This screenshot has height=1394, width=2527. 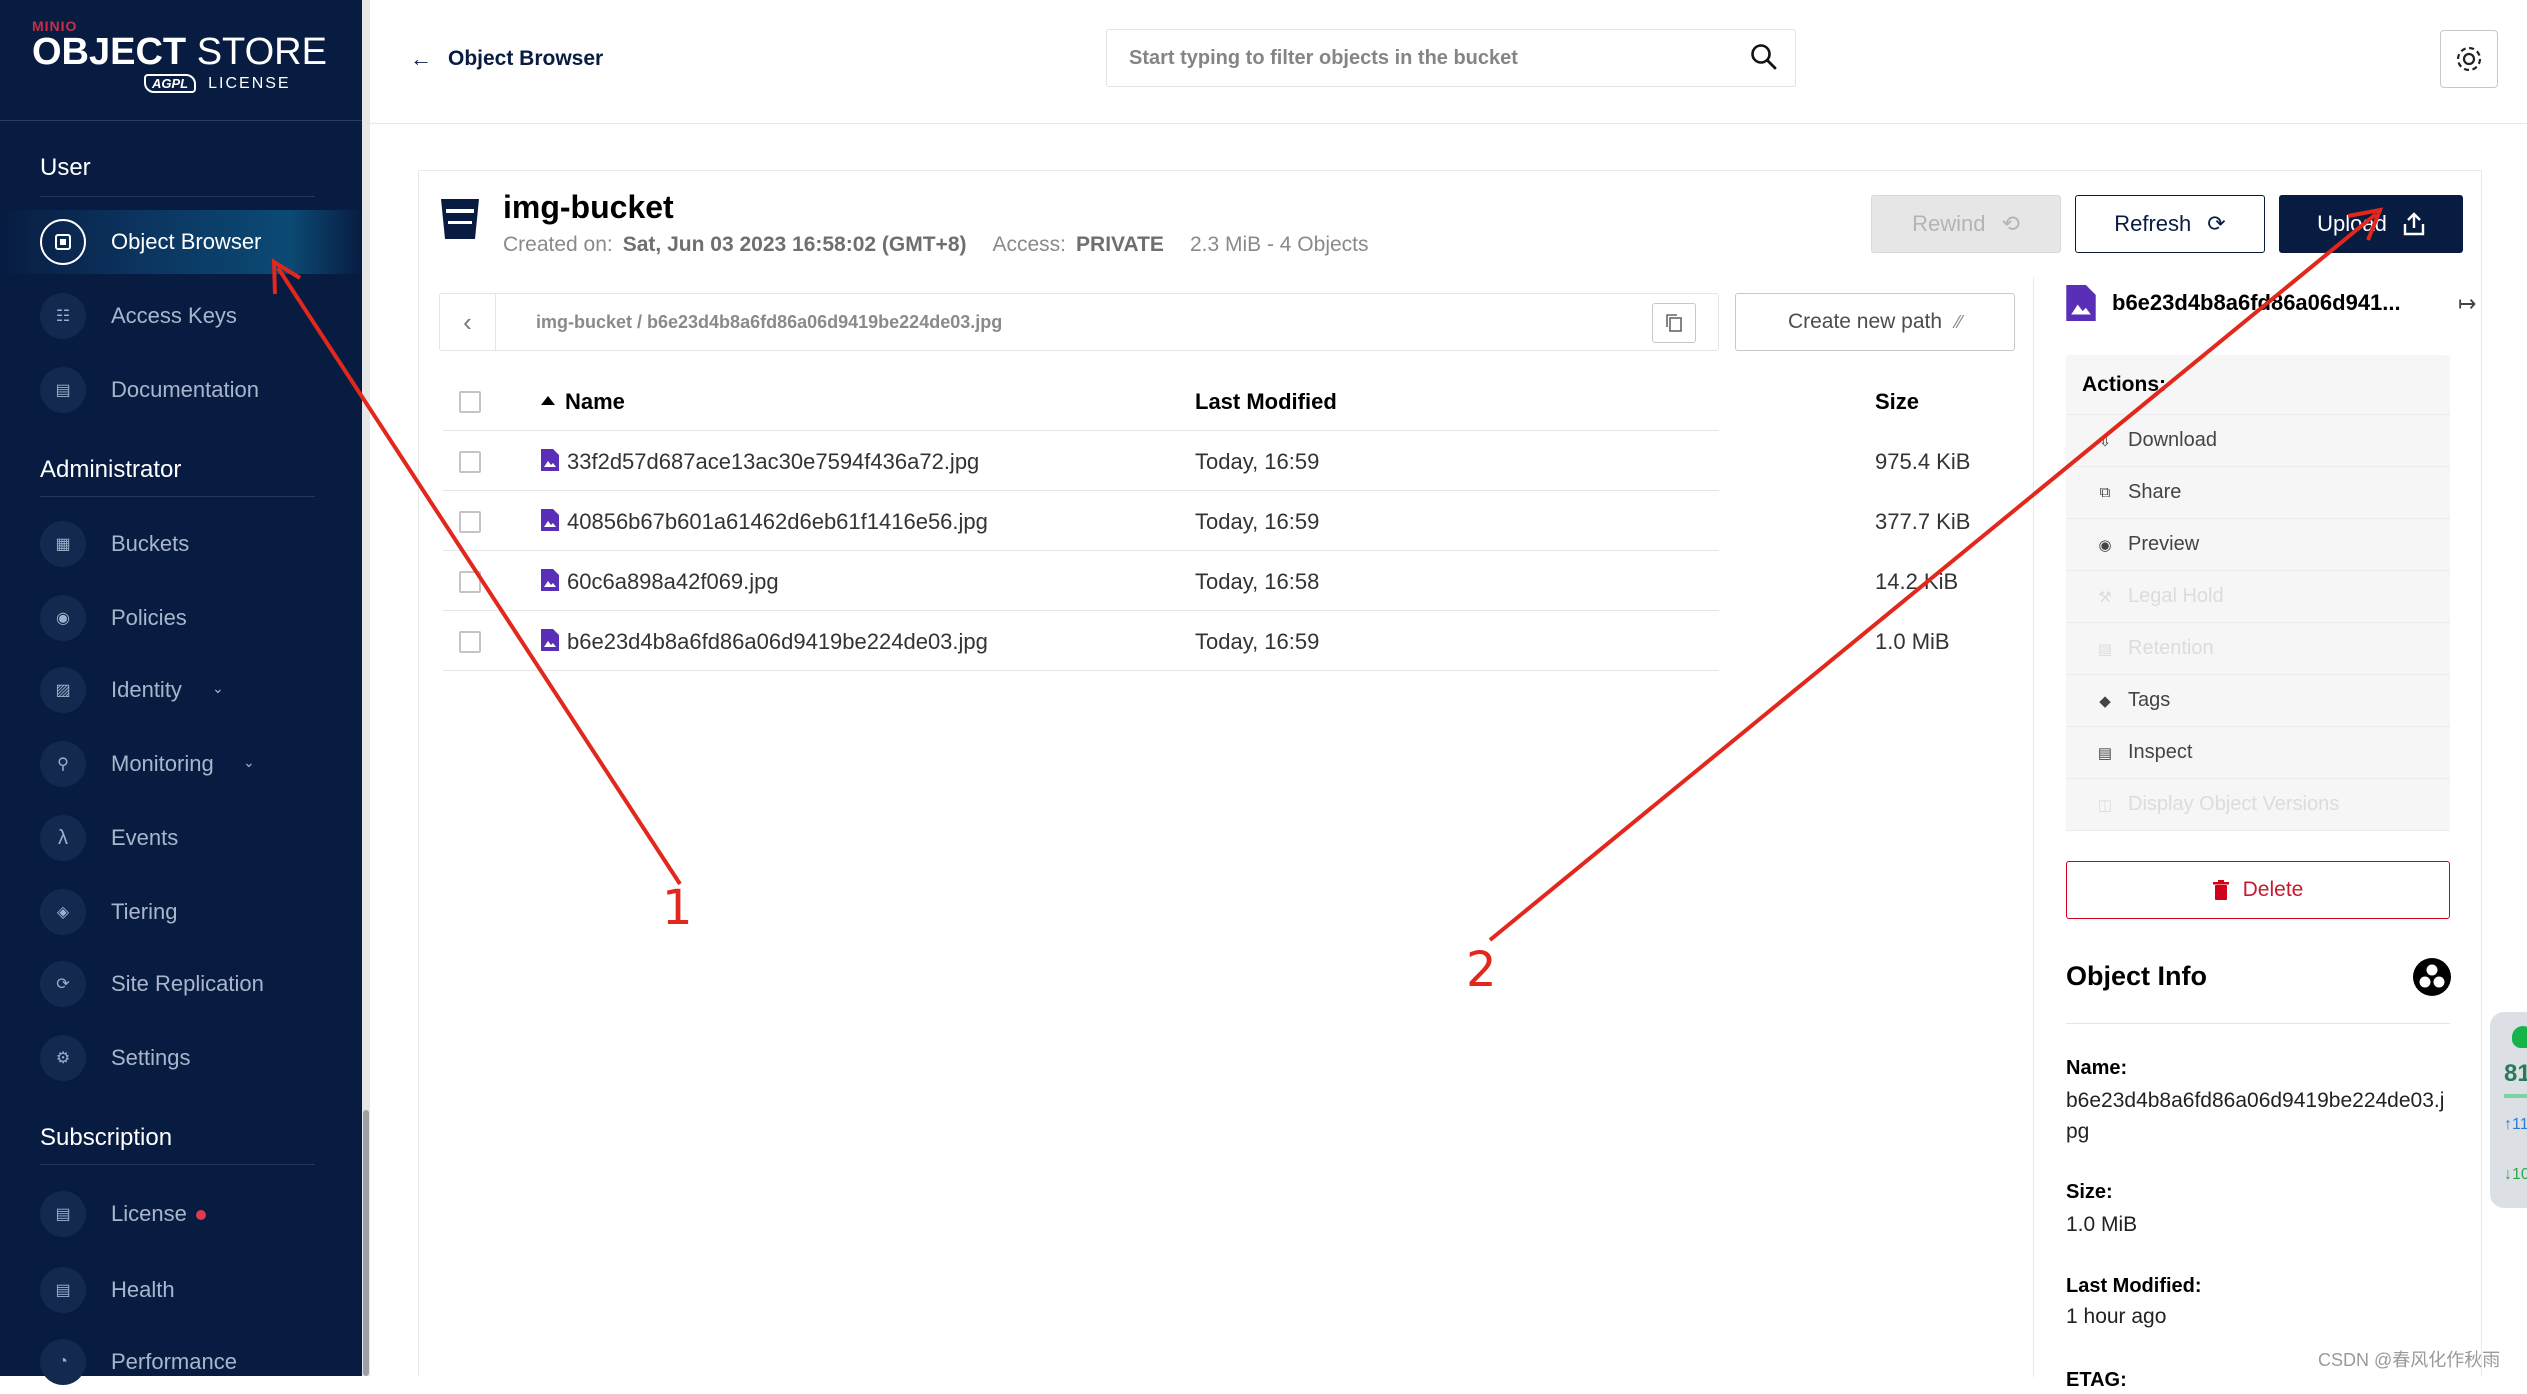 I want to click on column-header-name: Name, so click(x=595, y=402).